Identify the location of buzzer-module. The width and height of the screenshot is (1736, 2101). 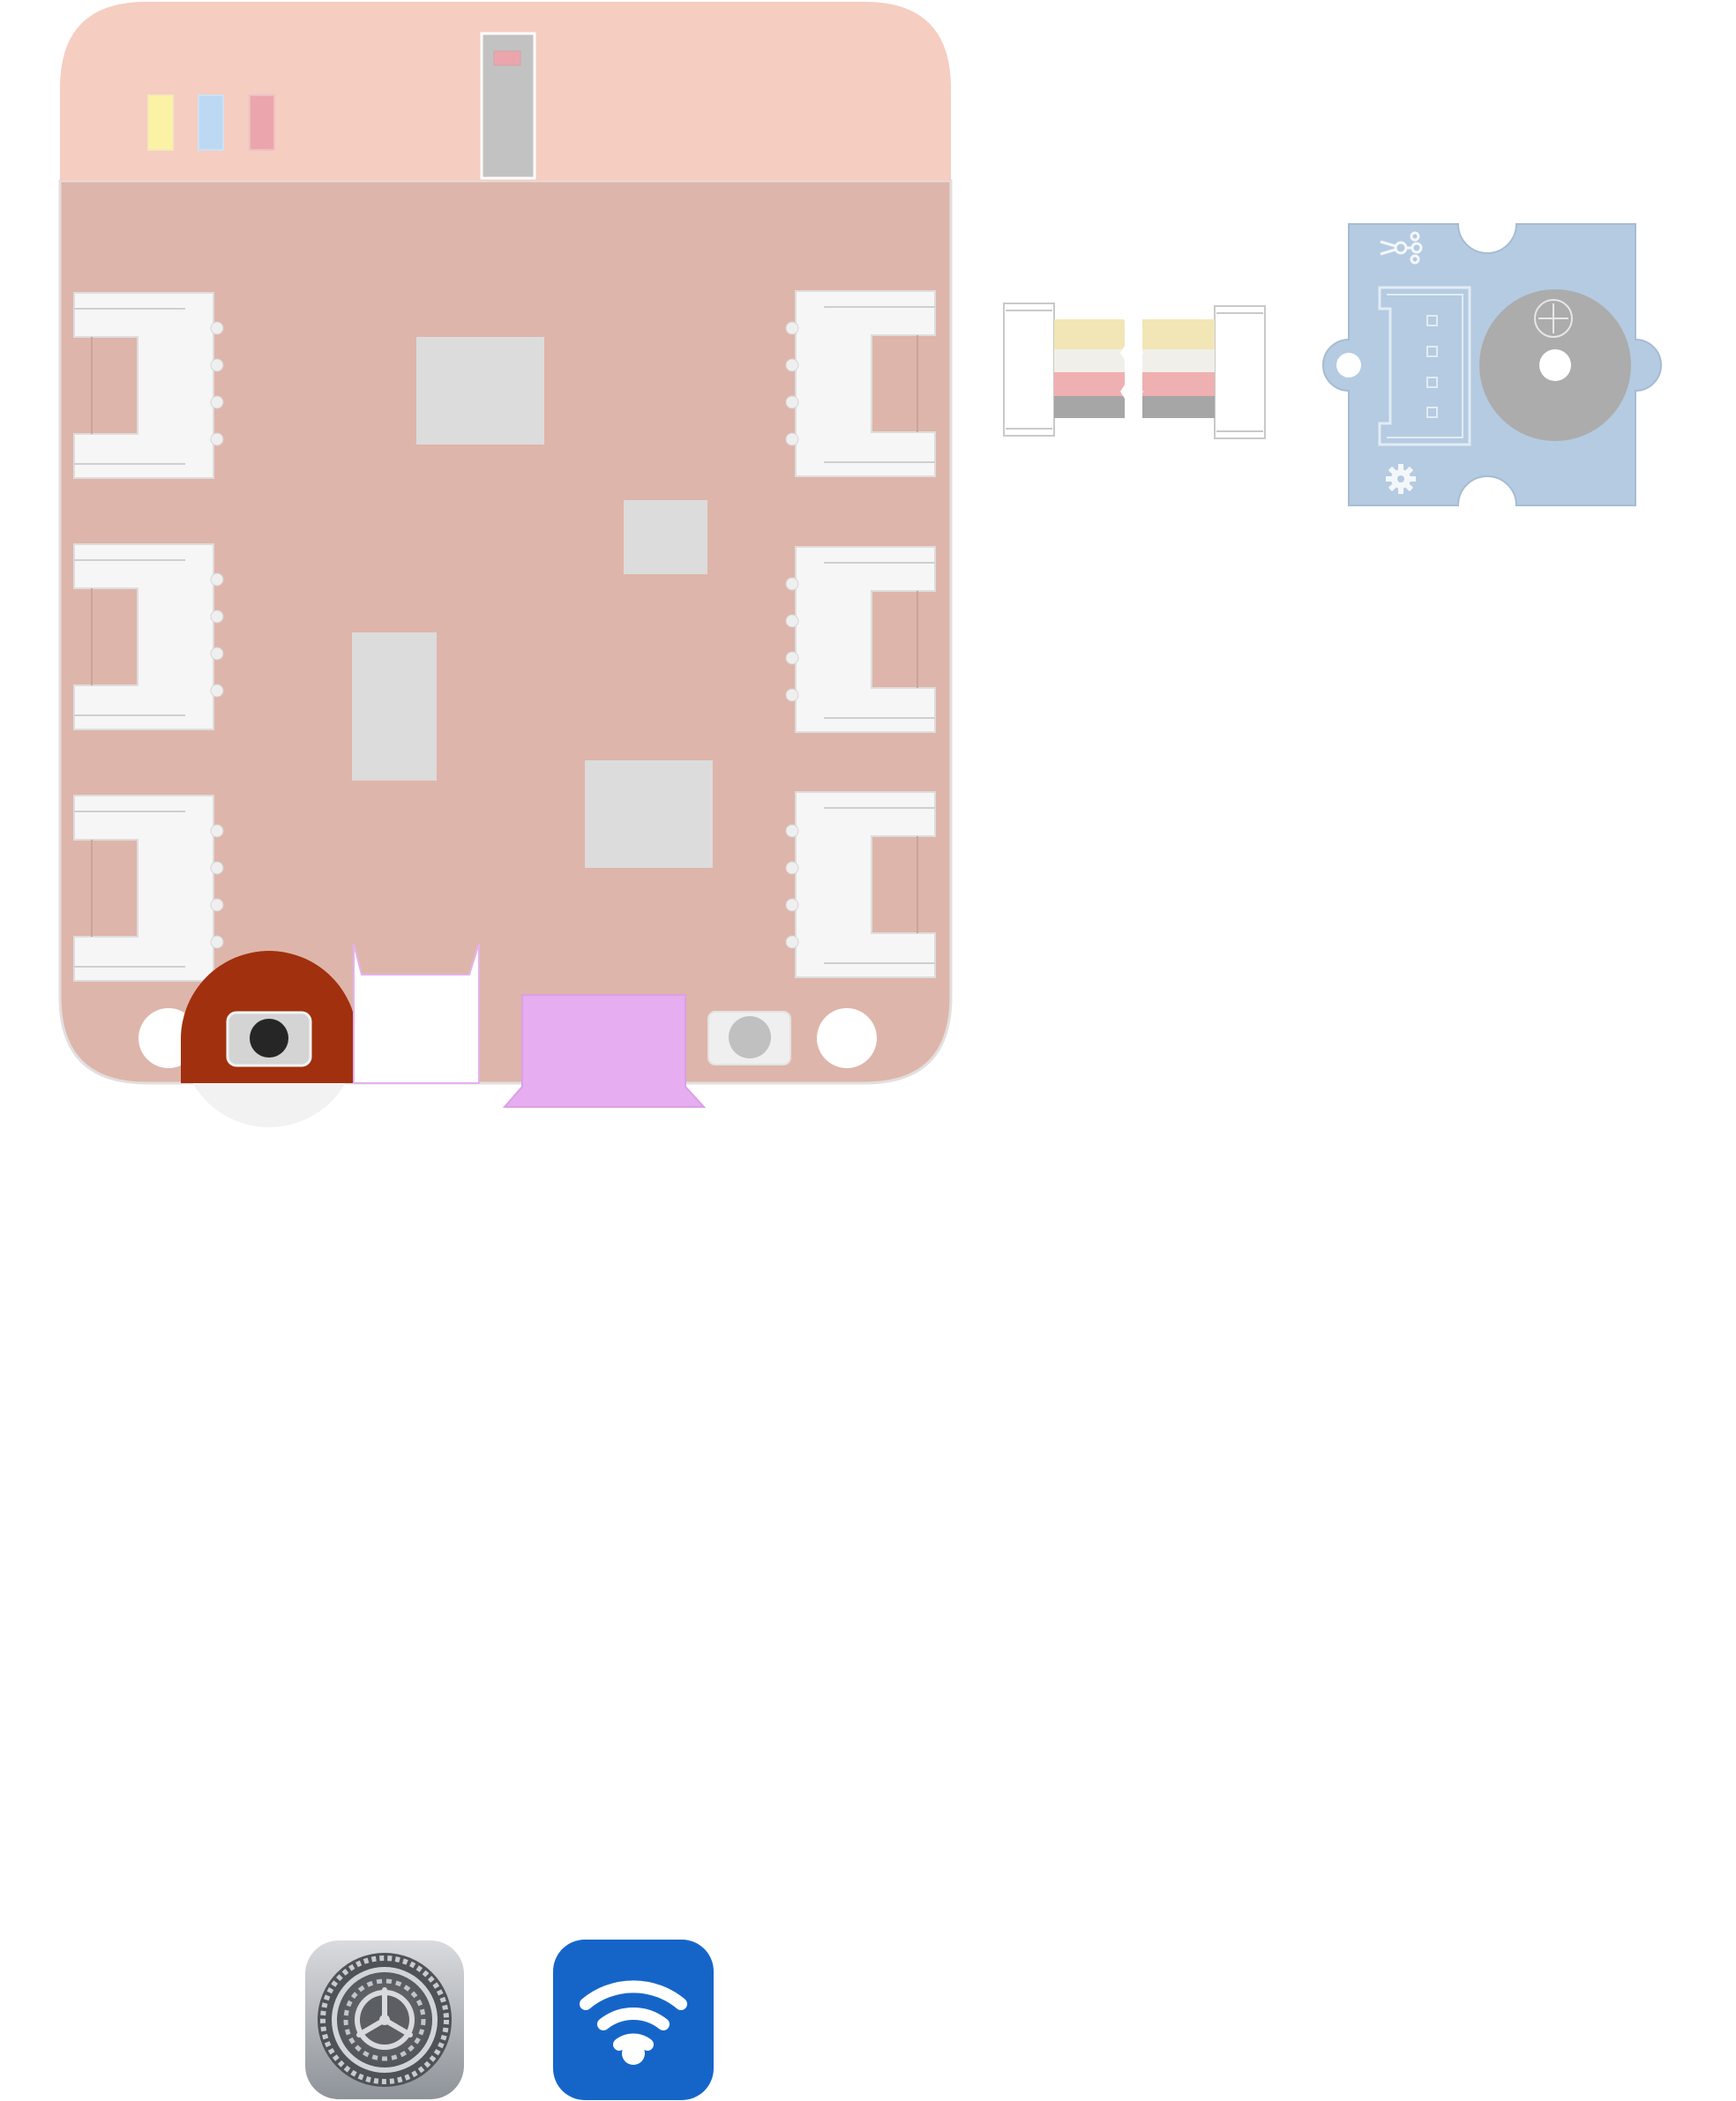
(1492, 364).